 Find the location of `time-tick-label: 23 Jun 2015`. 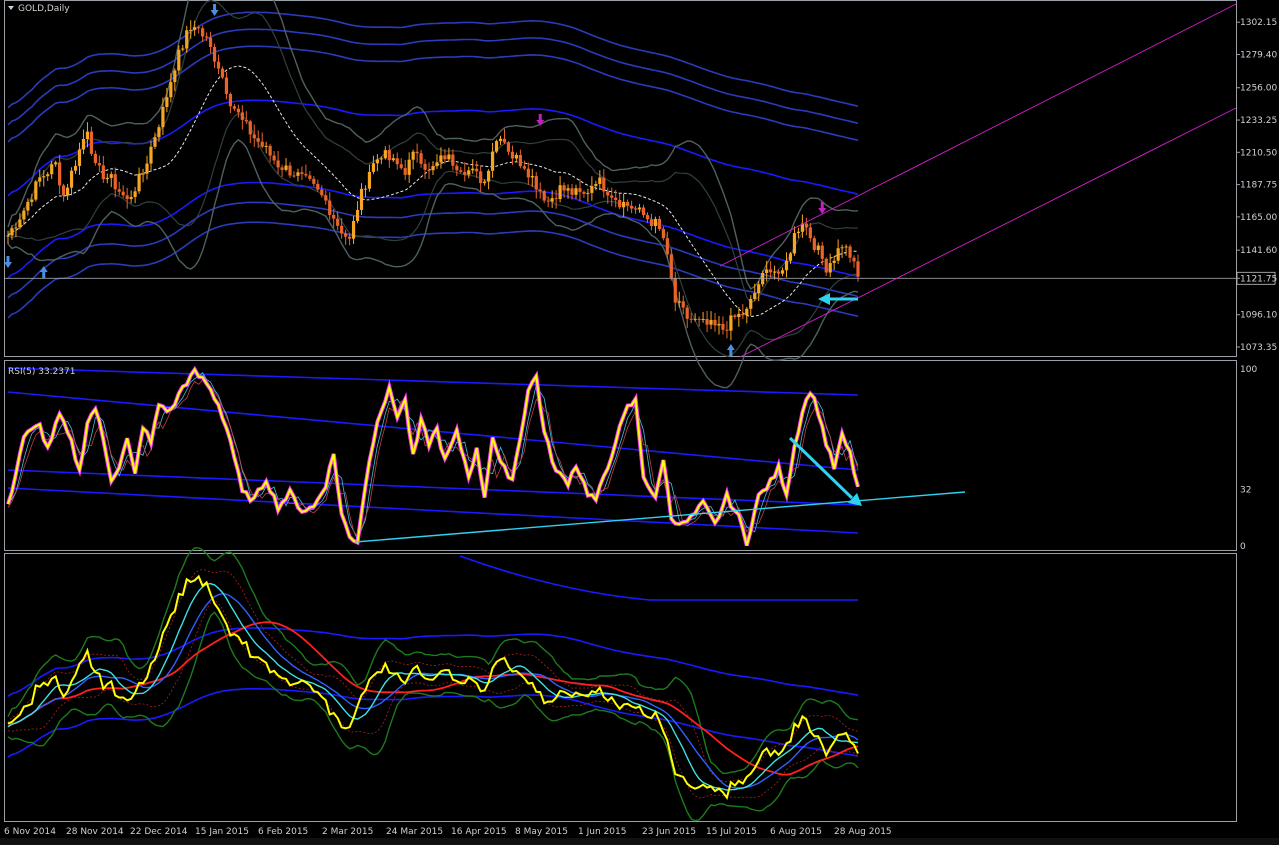

time-tick-label: 23 Jun 2015 is located at coordinates (669, 832).